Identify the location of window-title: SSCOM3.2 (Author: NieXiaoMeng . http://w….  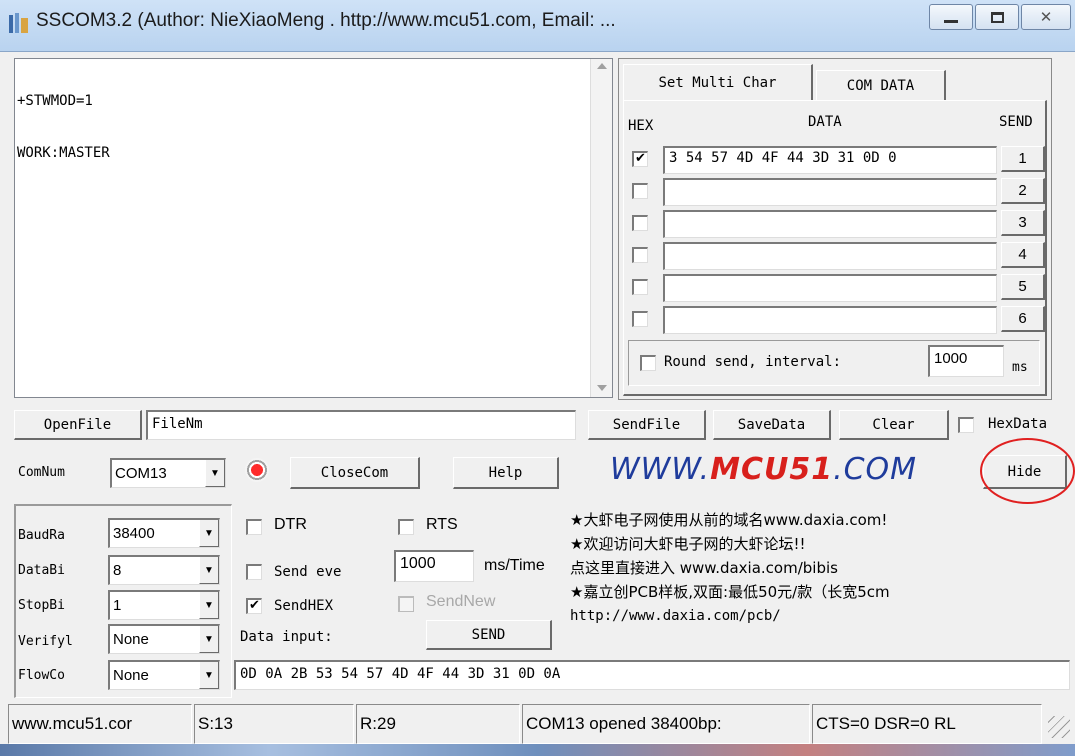
(326, 20).